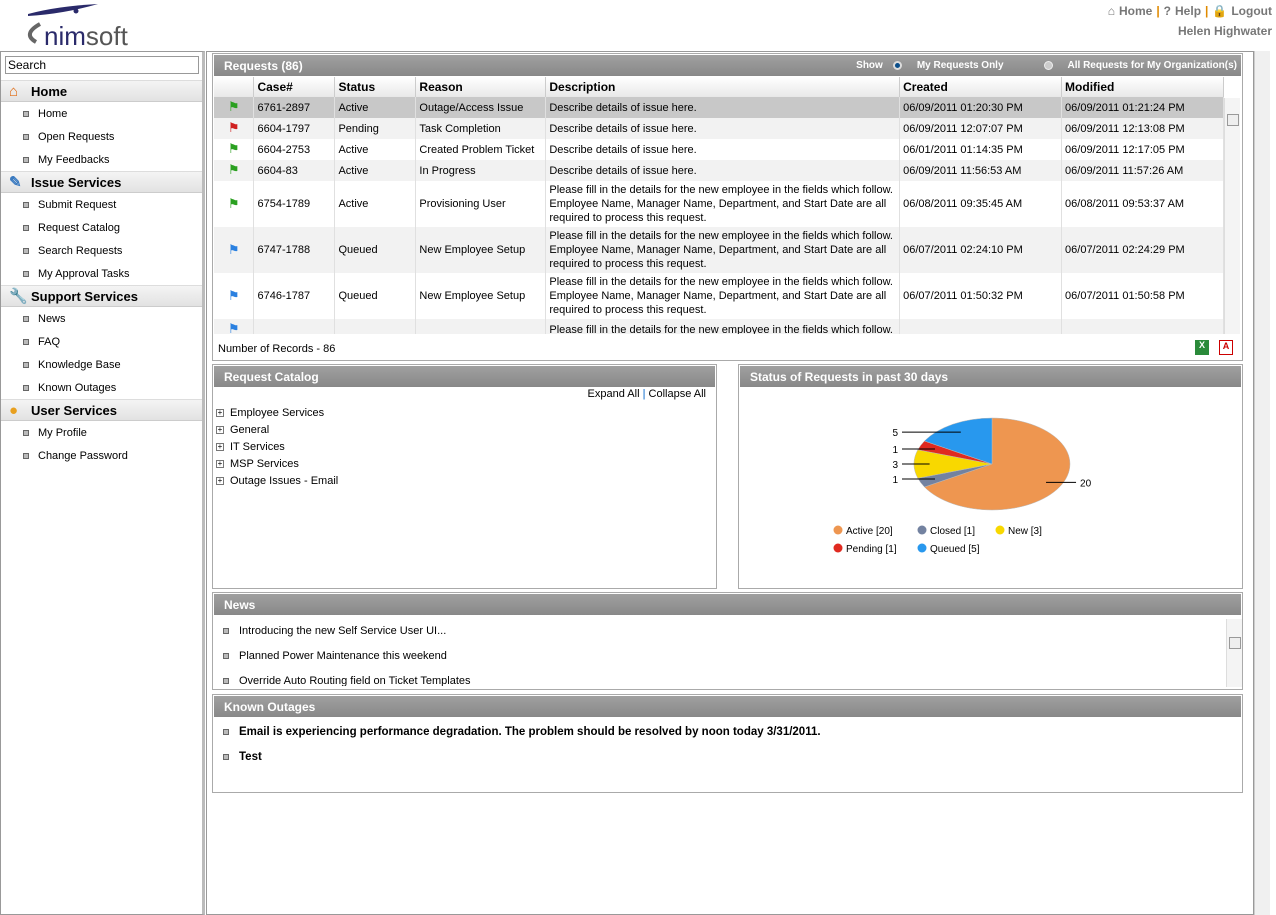 The width and height of the screenshot is (1276, 915). Describe the element at coordinates (464, 412) in the screenshot. I see `catalog-item: + Employee Services` at that location.